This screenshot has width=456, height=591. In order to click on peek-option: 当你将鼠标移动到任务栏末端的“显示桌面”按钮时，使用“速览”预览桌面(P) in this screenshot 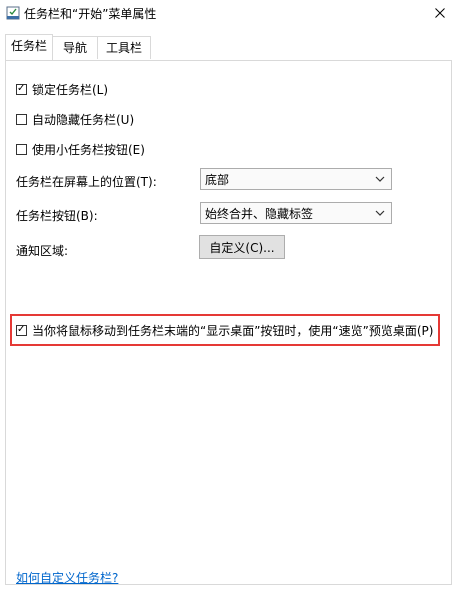, I will do `click(224, 330)`.